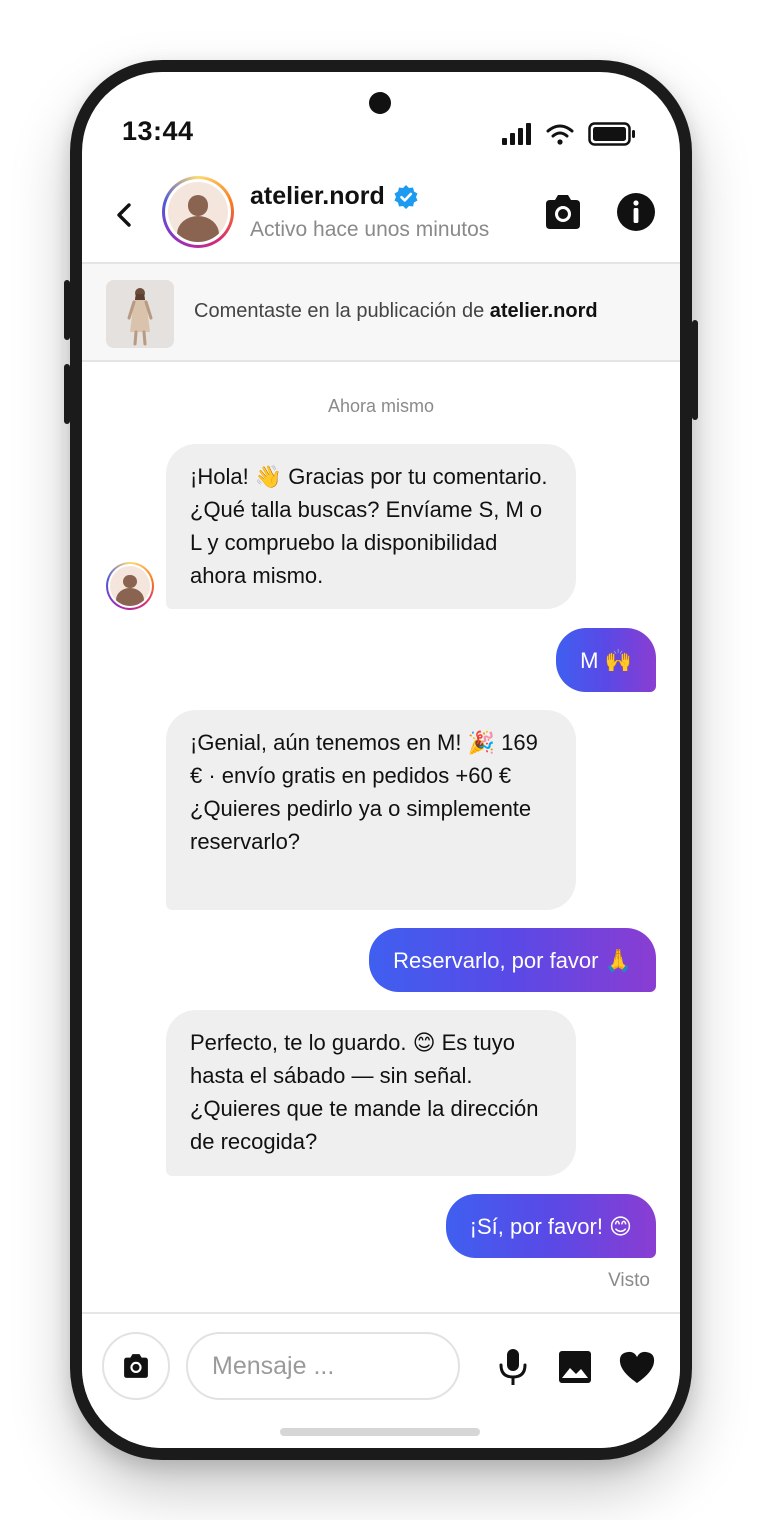 This screenshot has height=1520, width=760. Describe the element at coordinates (695, 370) in the screenshot. I see `phone-power-button` at that location.